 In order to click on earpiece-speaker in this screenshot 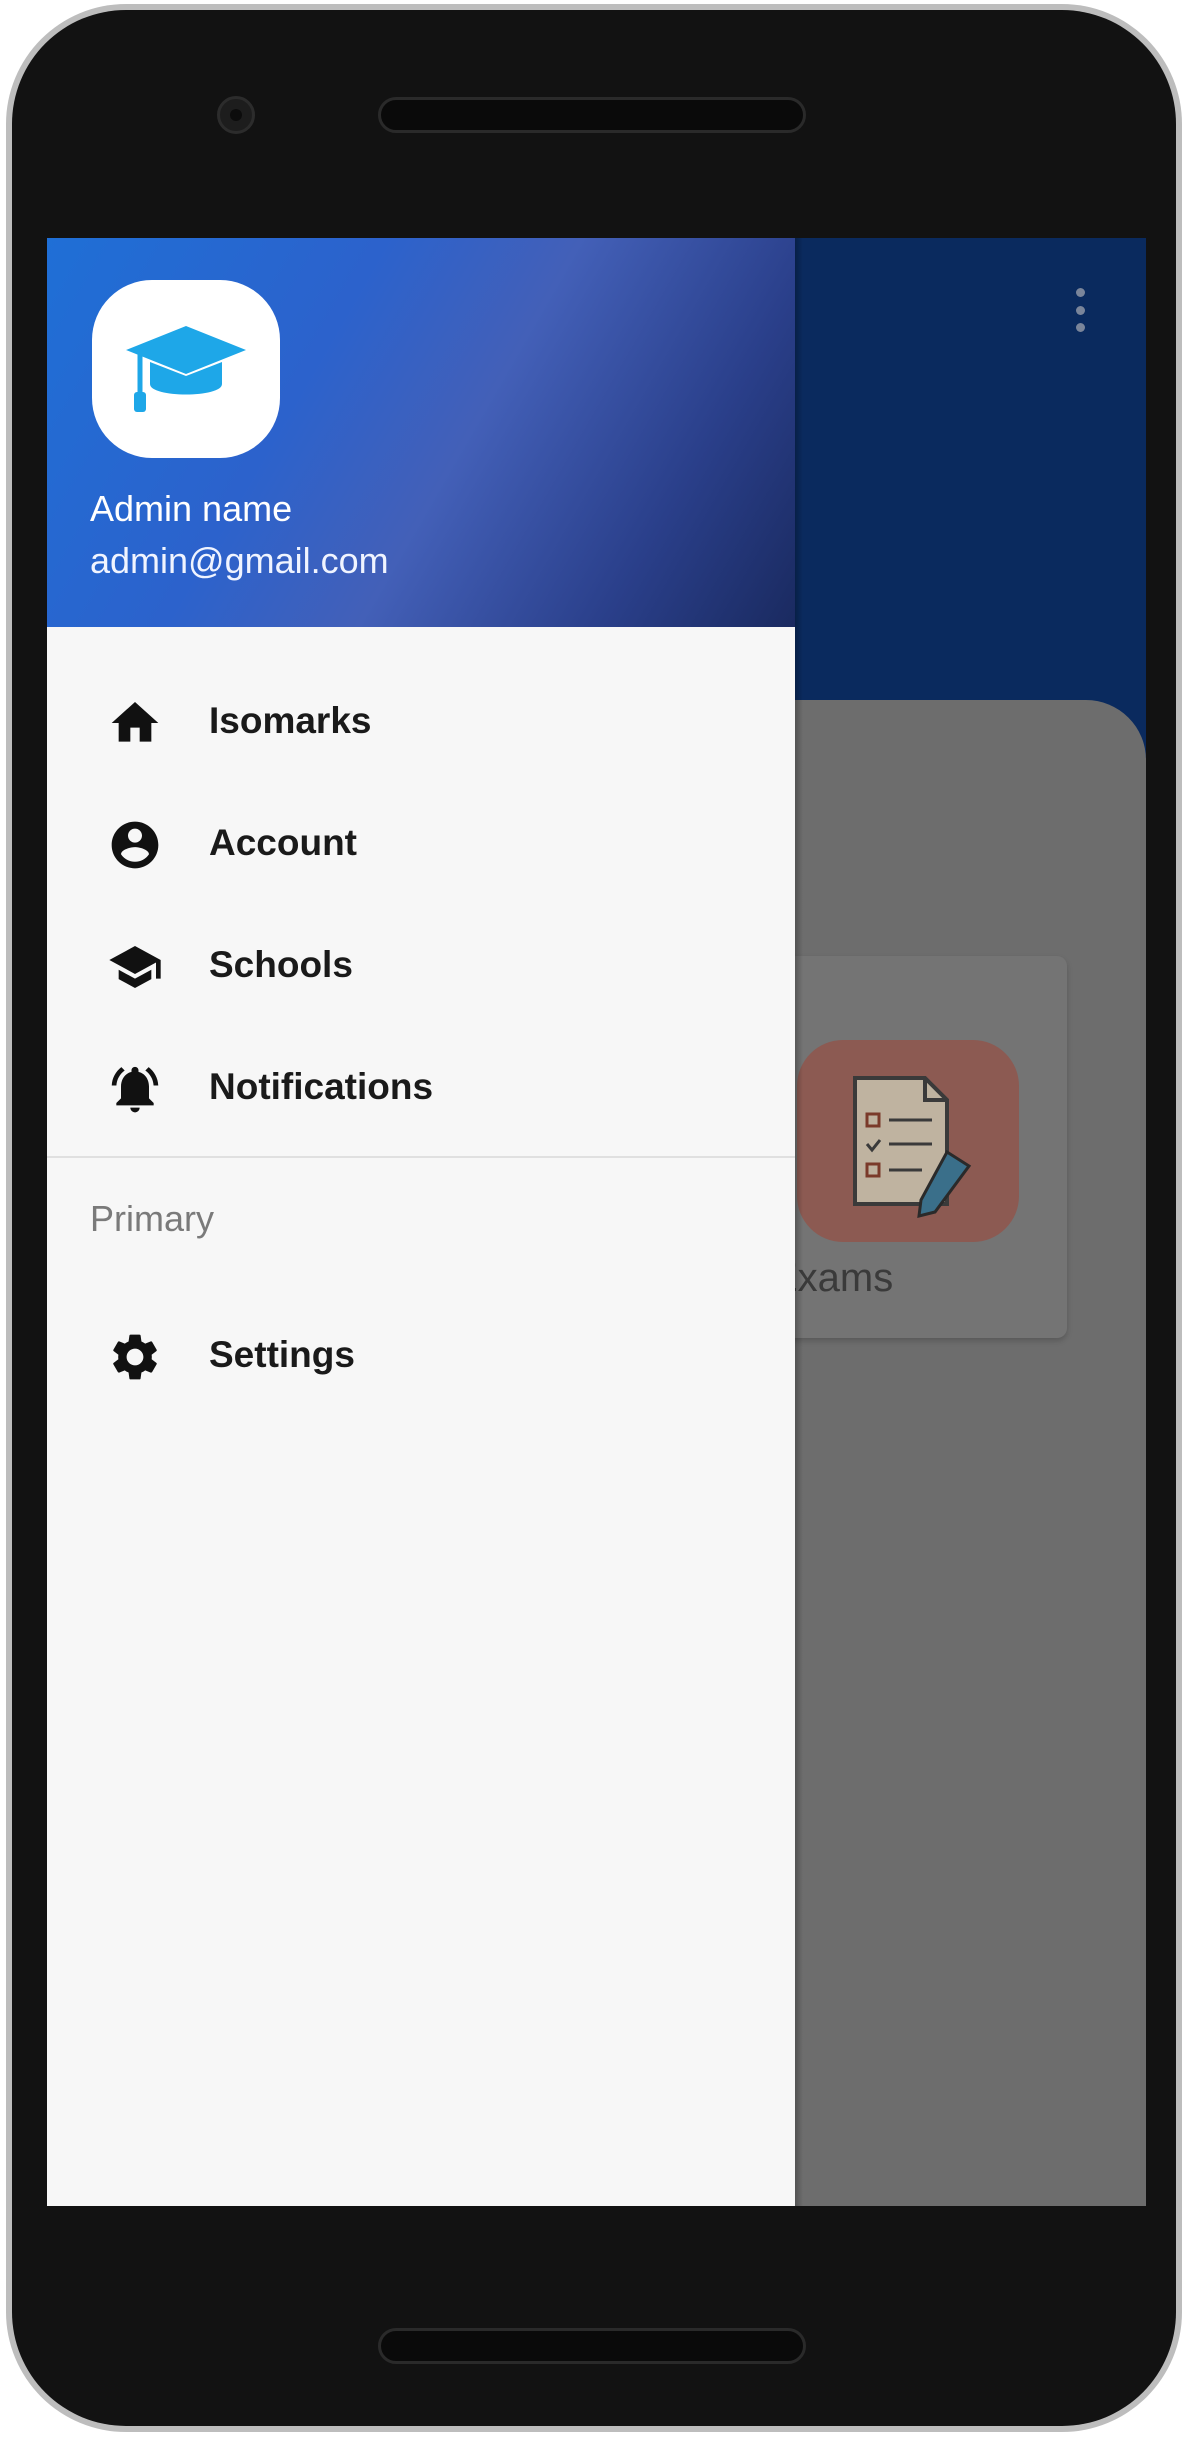, I will do `click(592, 115)`.